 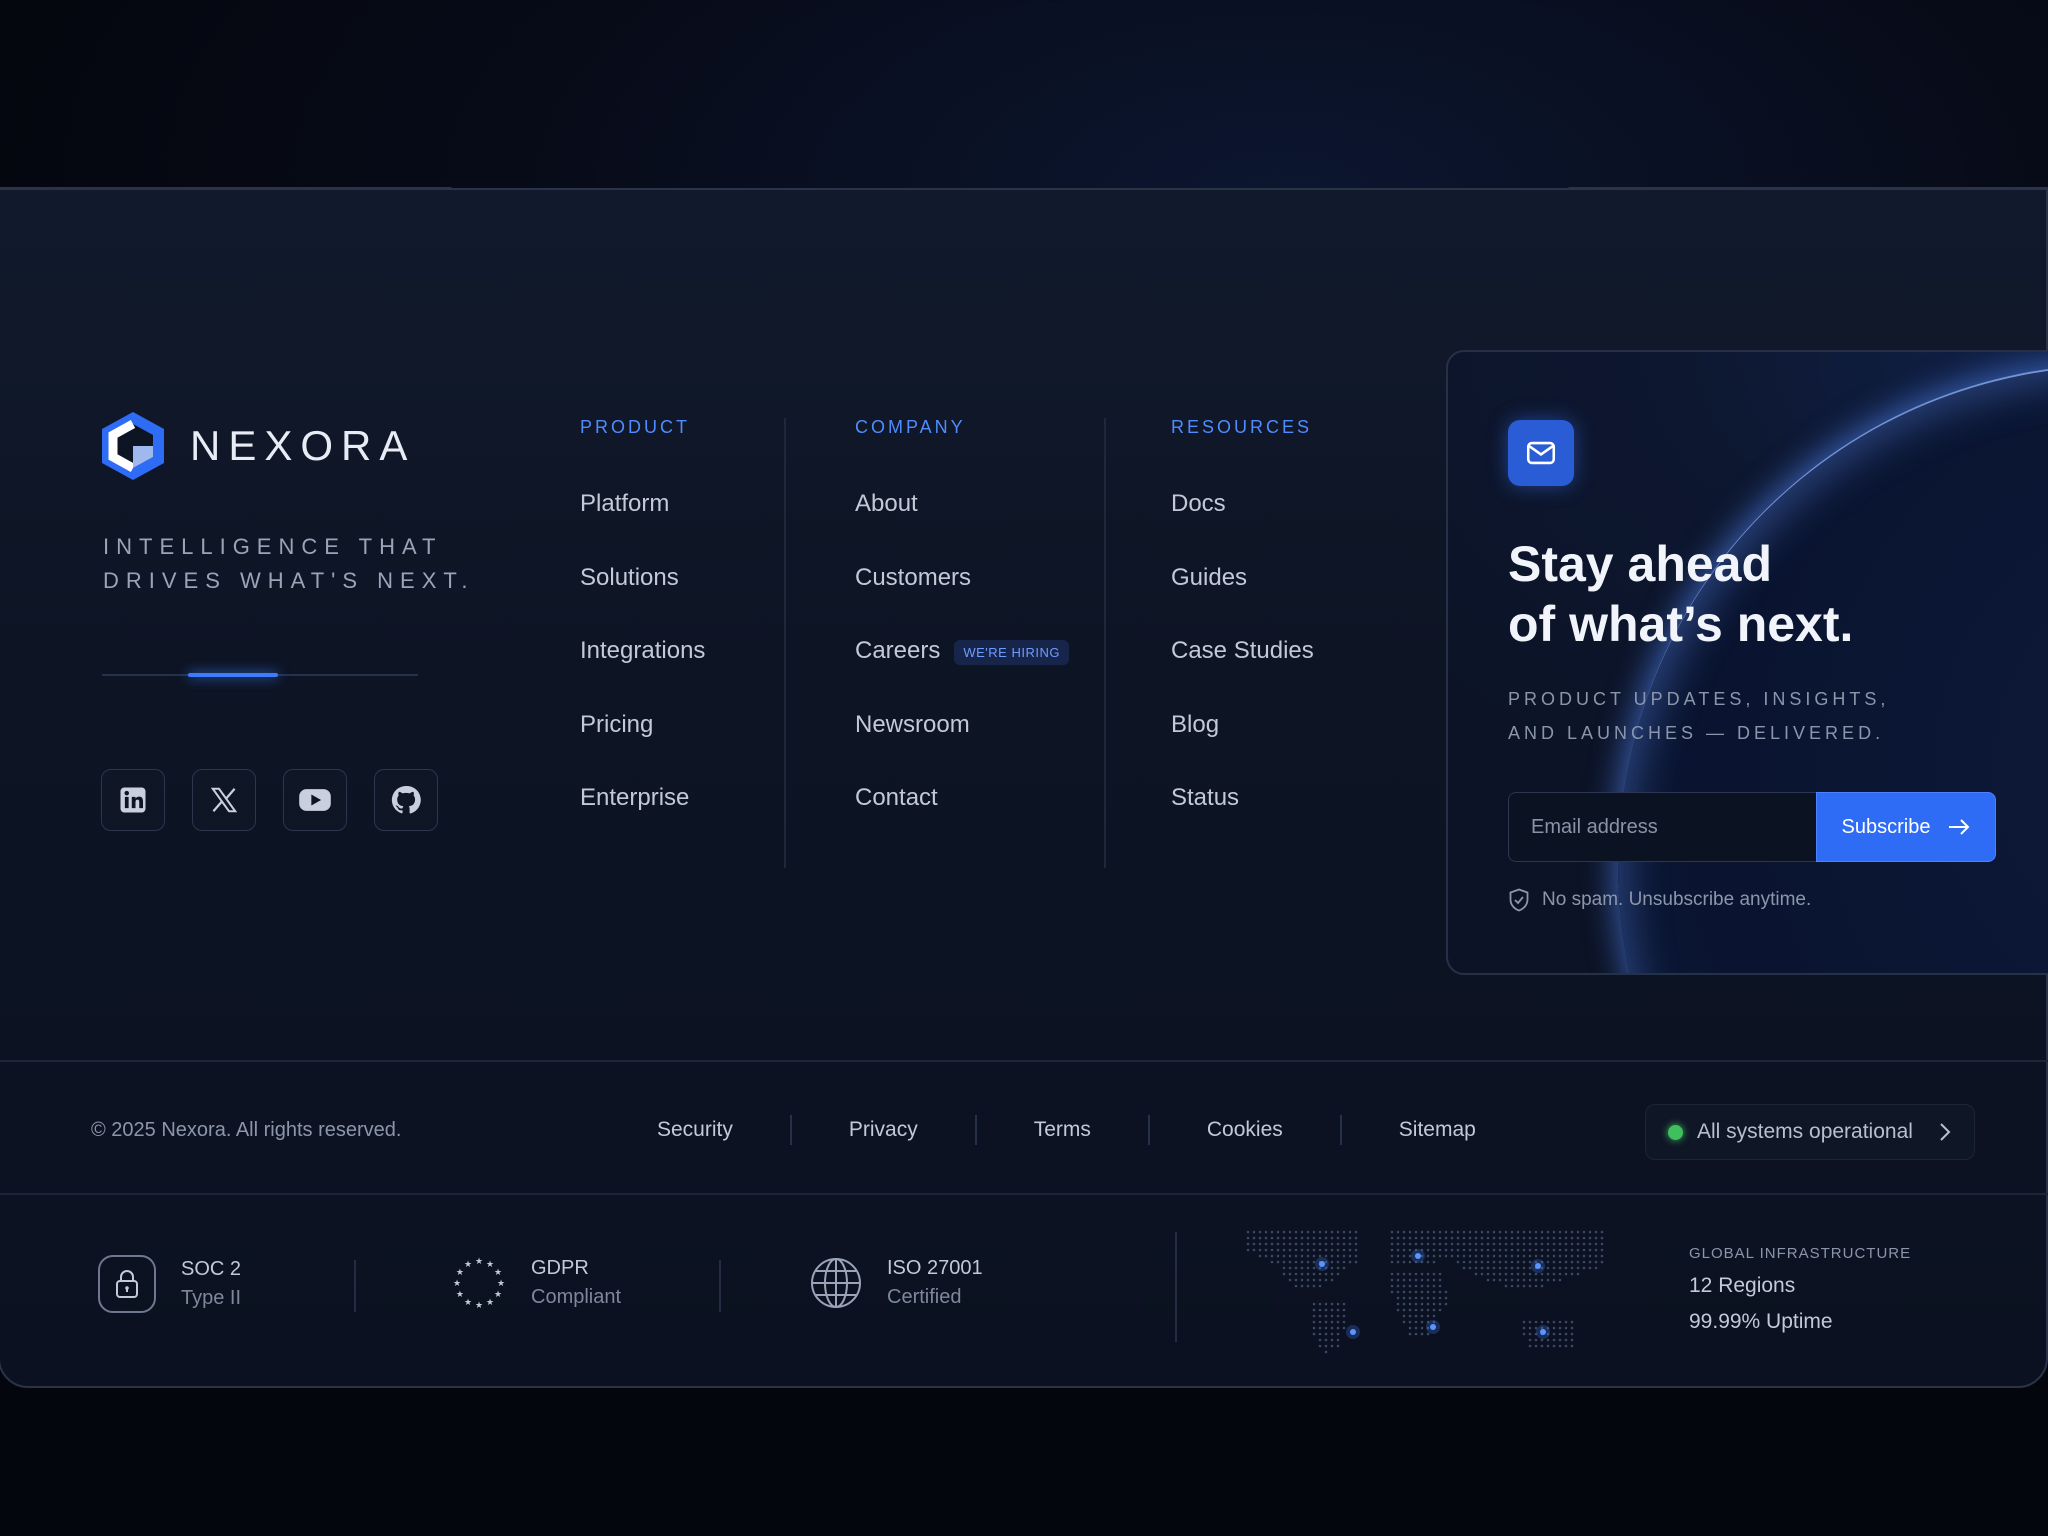 What do you see at coordinates (935, 1268) in the screenshot?
I see `iso-title: ISO 27001` at bounding box center [935, 1268].